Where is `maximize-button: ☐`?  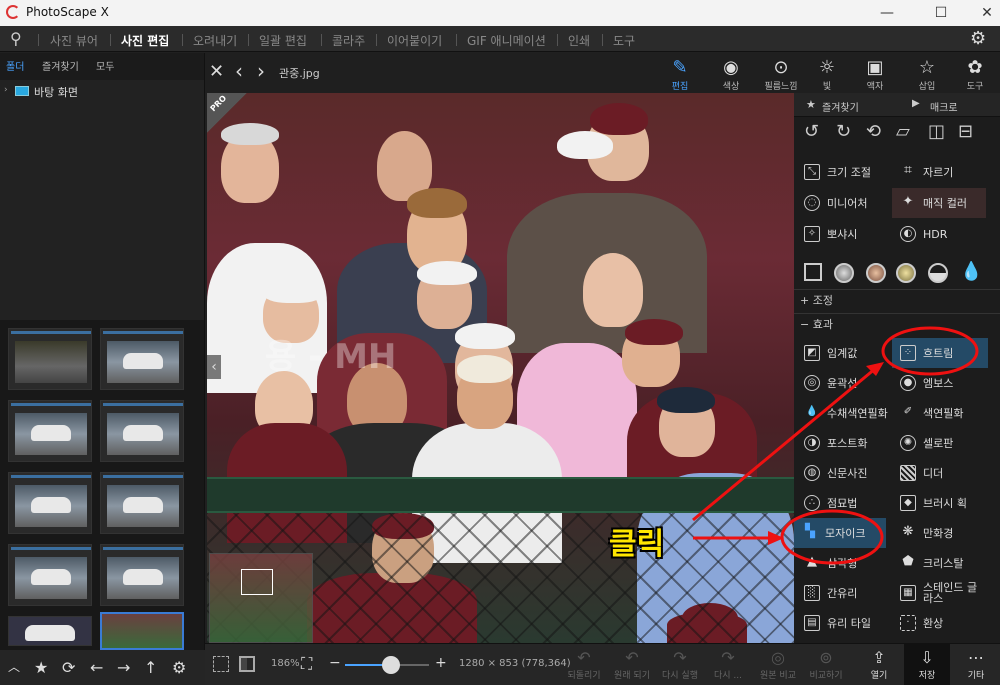 maximize-button: ☐ is located at coordinates (941, 13).